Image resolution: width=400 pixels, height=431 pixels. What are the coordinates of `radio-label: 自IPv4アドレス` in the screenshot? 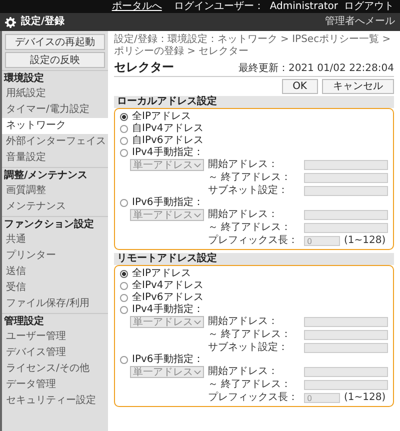 It's located at (168, 129).